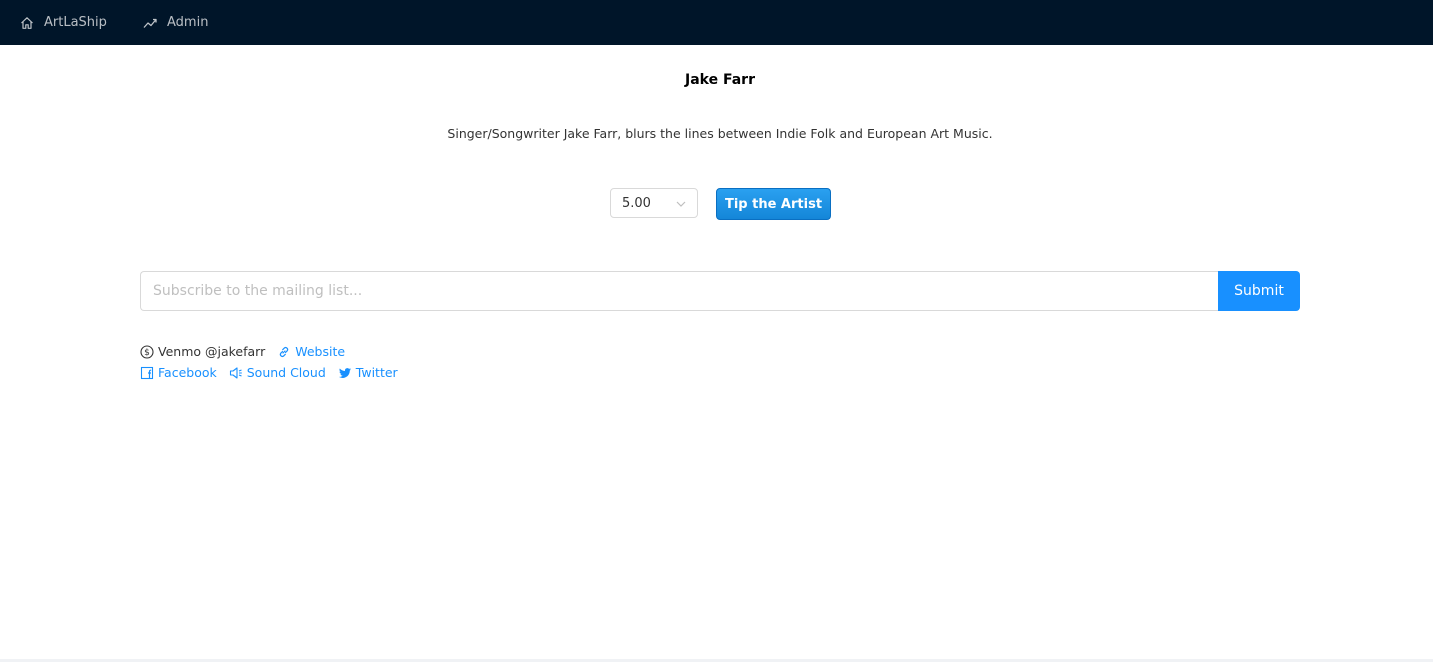 This screenshot has height=662, width=1433. What do you see at coordinates (188, 22) in the screenshot?
I see `nav-admin-label: Admin` at bounding box center [188, 22].